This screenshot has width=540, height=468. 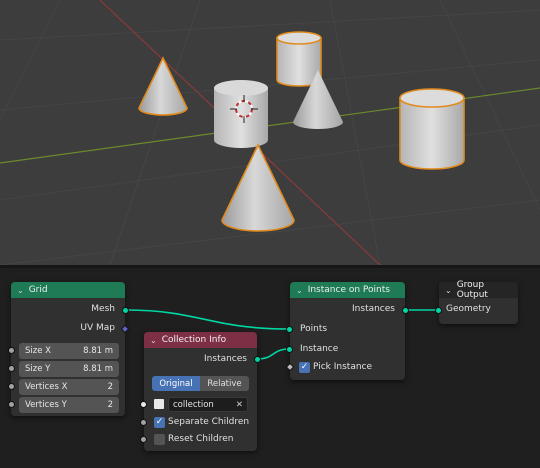 What do you see at coordinates (289, 349) in the screenshot?
I see `instance-input-socket` at bounding box center [289, 349].